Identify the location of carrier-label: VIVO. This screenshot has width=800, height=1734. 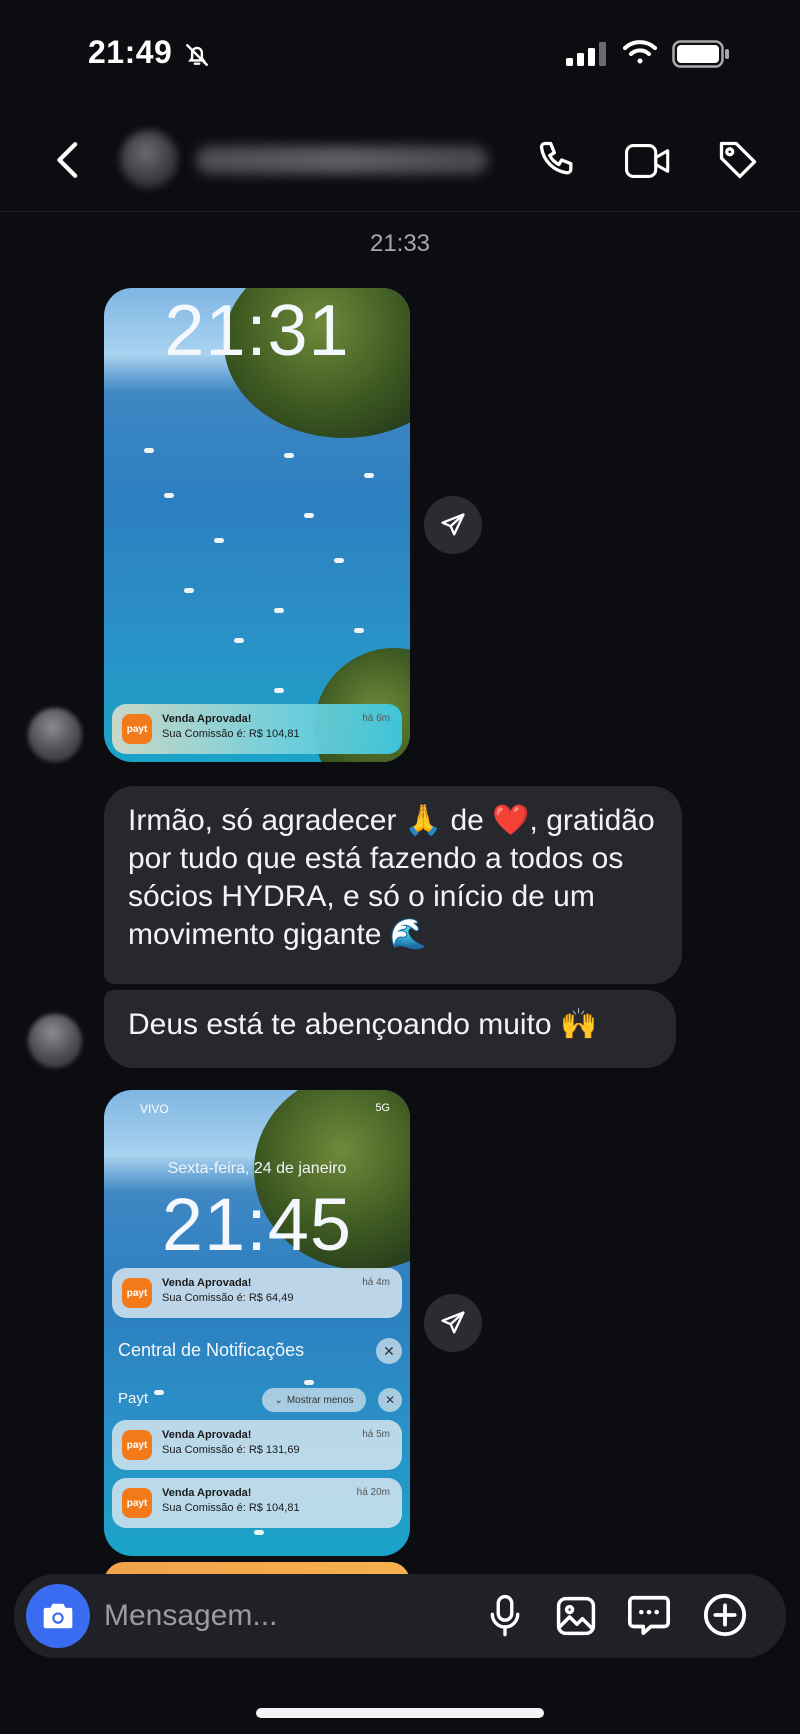
(154, 1109).